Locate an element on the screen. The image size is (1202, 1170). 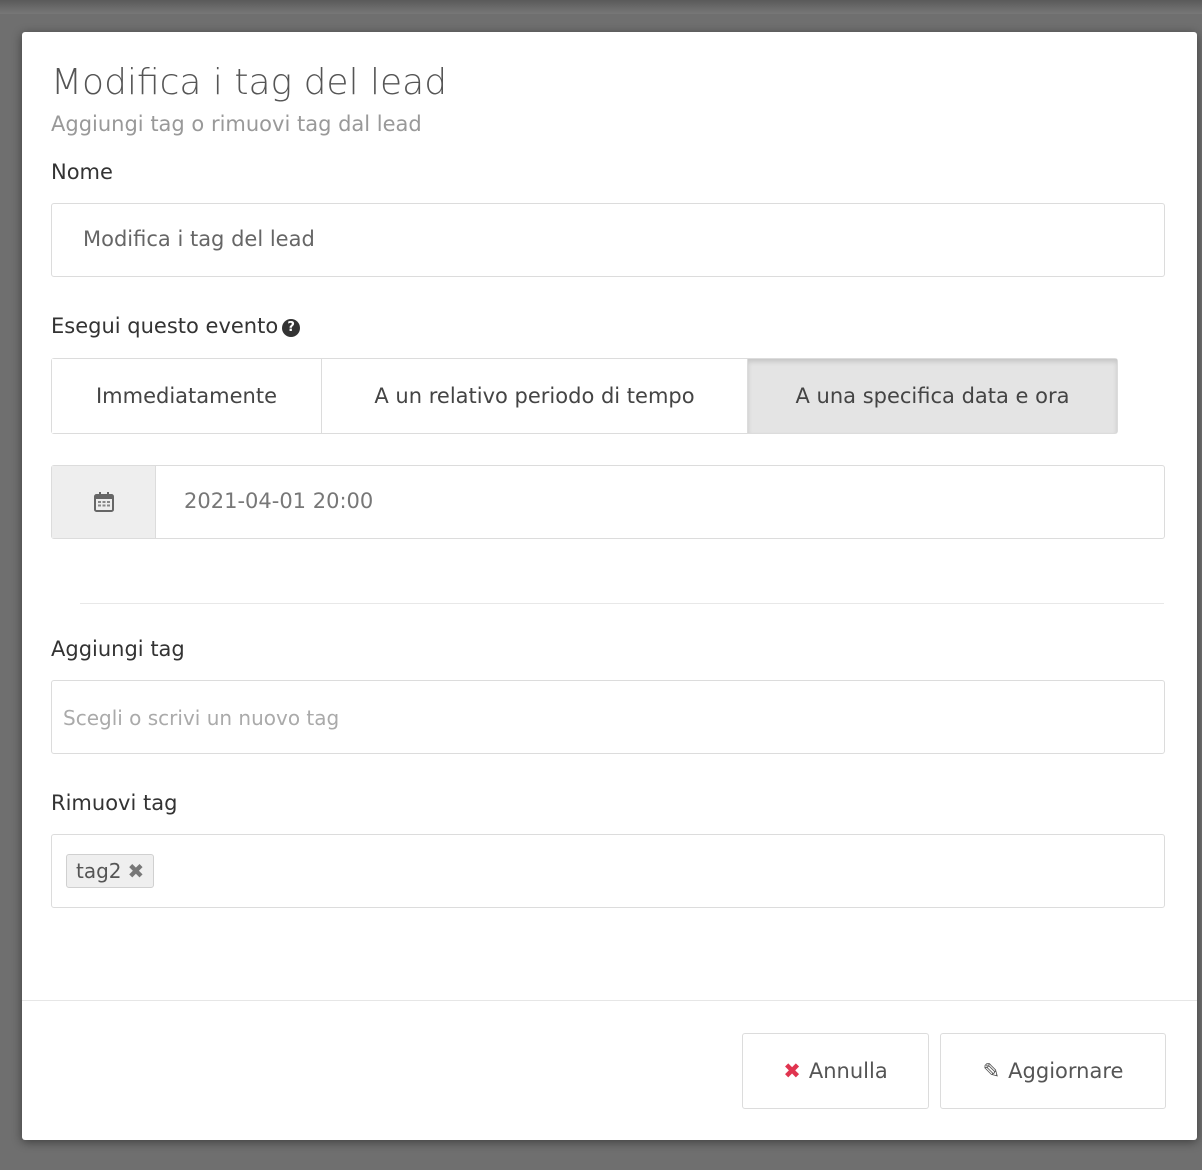
remove-tag-icon: ✖ is located at coordinates (136, 871).